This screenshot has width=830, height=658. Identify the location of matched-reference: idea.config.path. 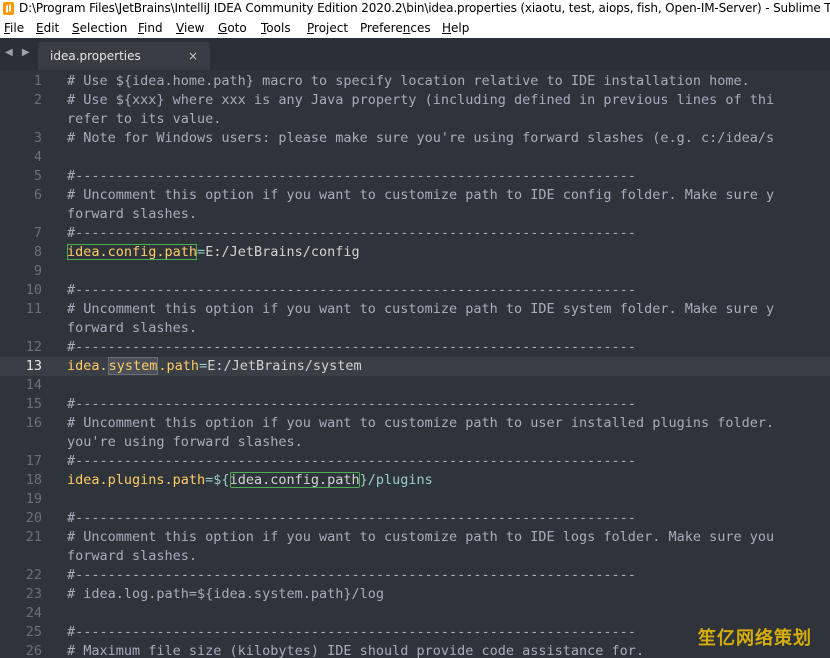
(294, 480).